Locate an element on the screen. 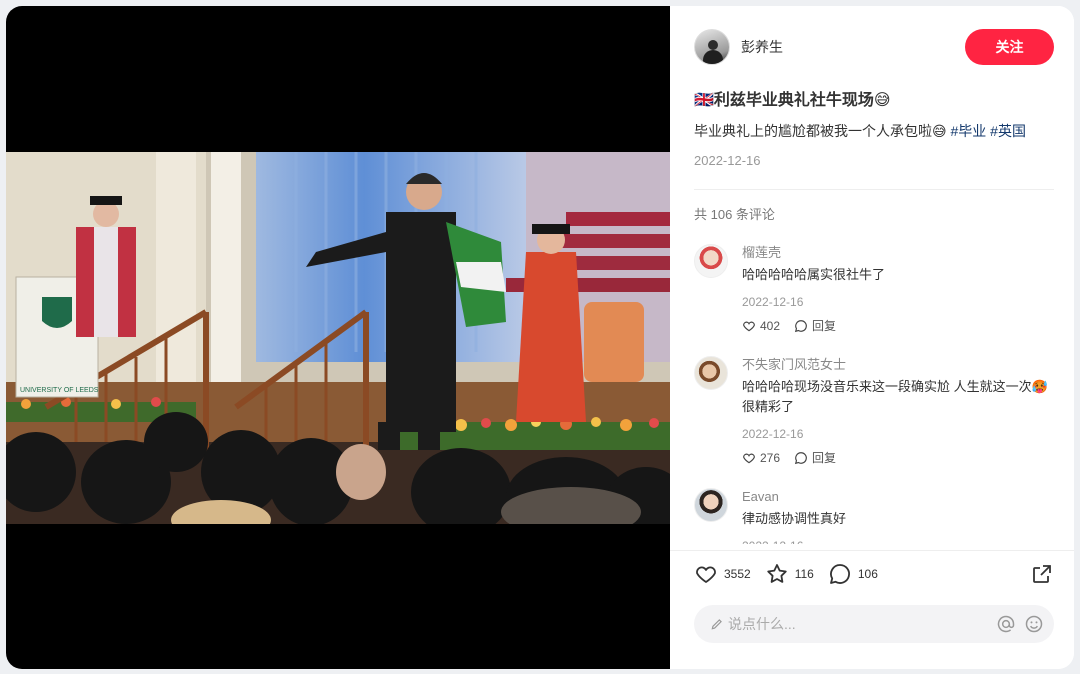 Image resolution: width=1080 pixels, height=674 pixels. note-description: 毕业典礼上的尴尬都被我一个人承包啦😅 #毕业 #英国 is located at coordinates (874, 131).